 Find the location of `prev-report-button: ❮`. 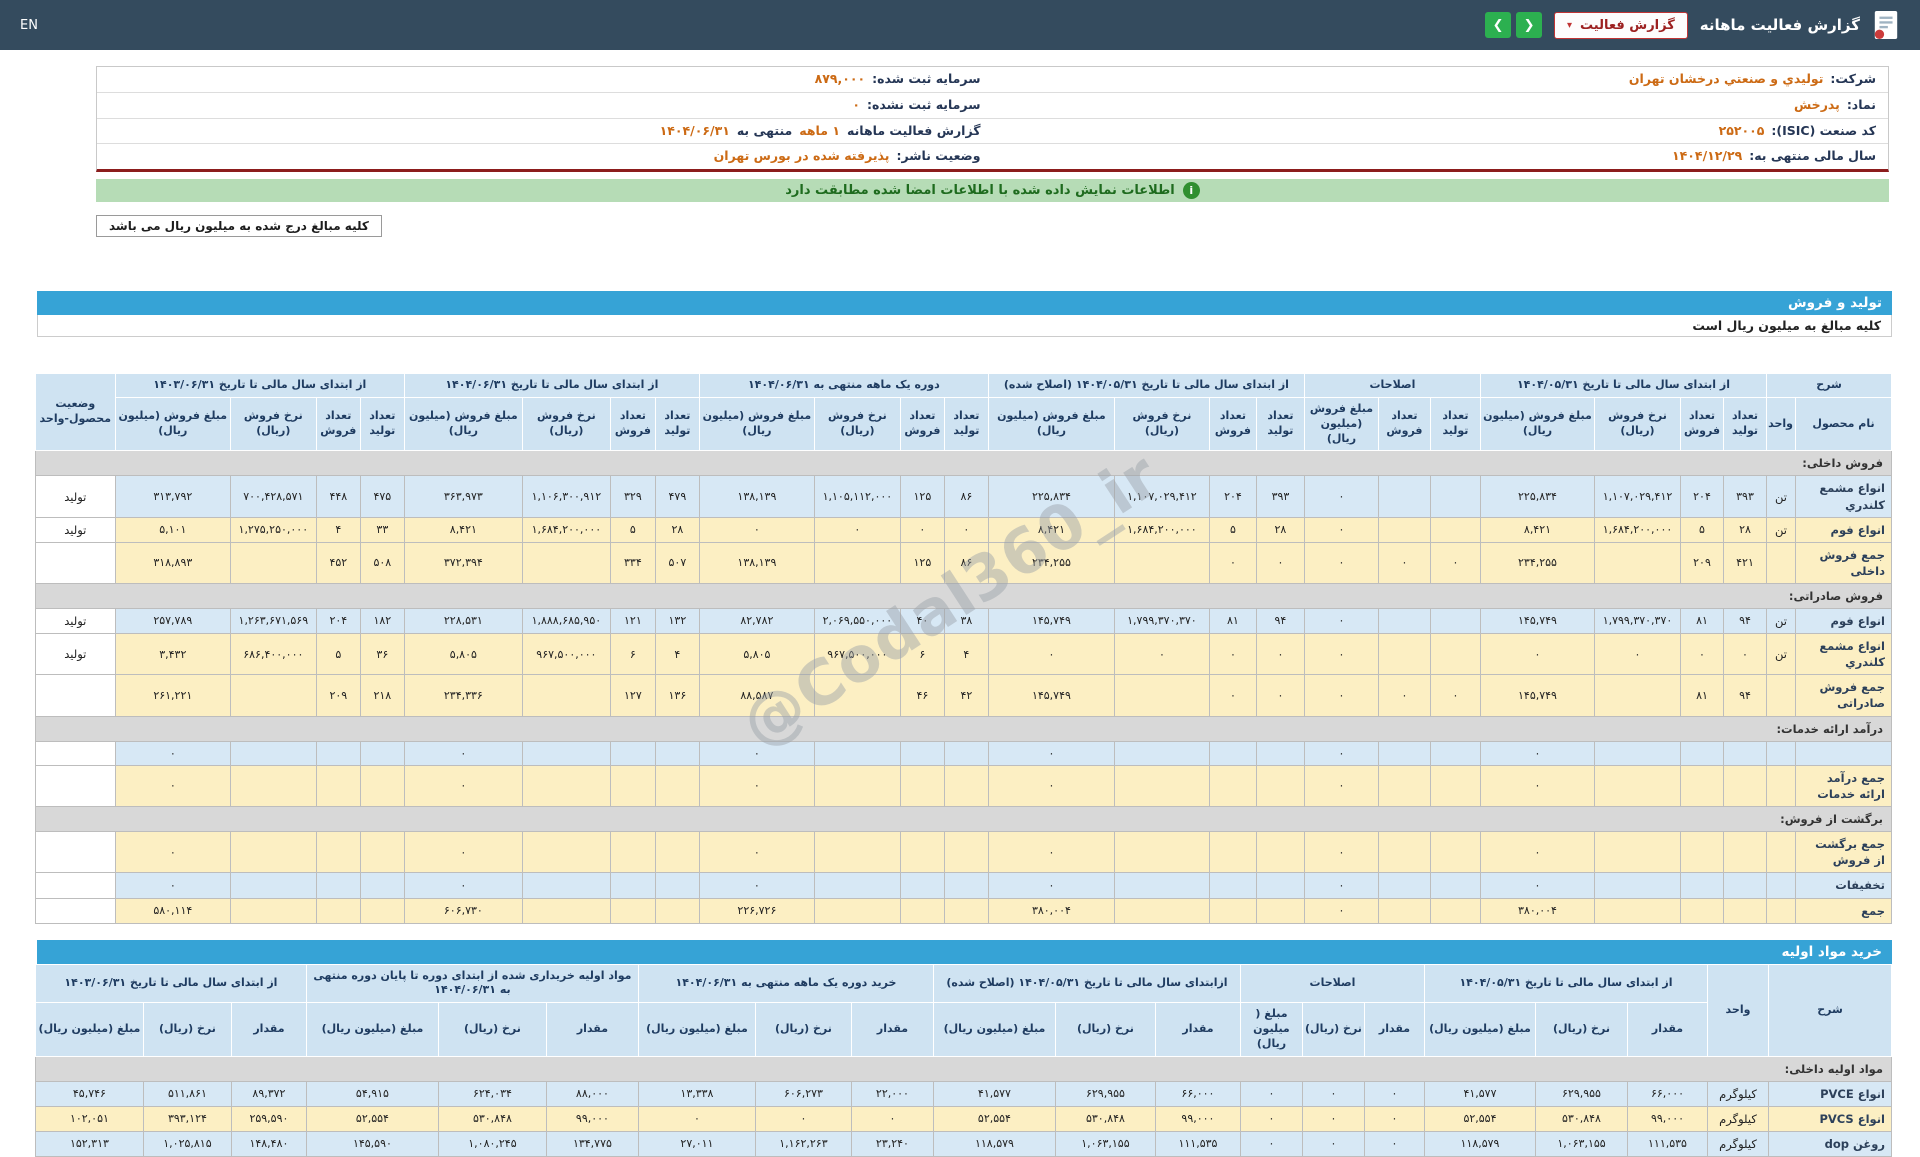

prev-report-button: ❮ is located at coordinates (1498, 25).